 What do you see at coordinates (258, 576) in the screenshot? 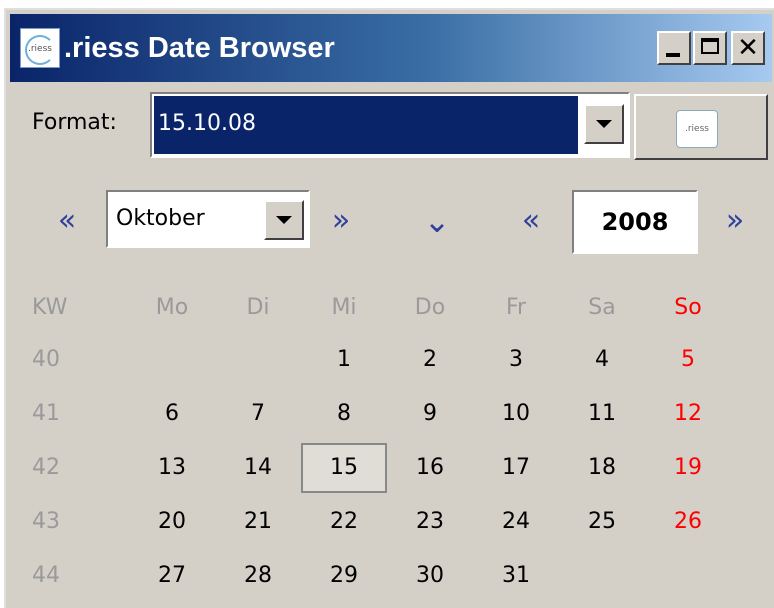
I see `day-cell: 28` at bounding box center [258, 576].